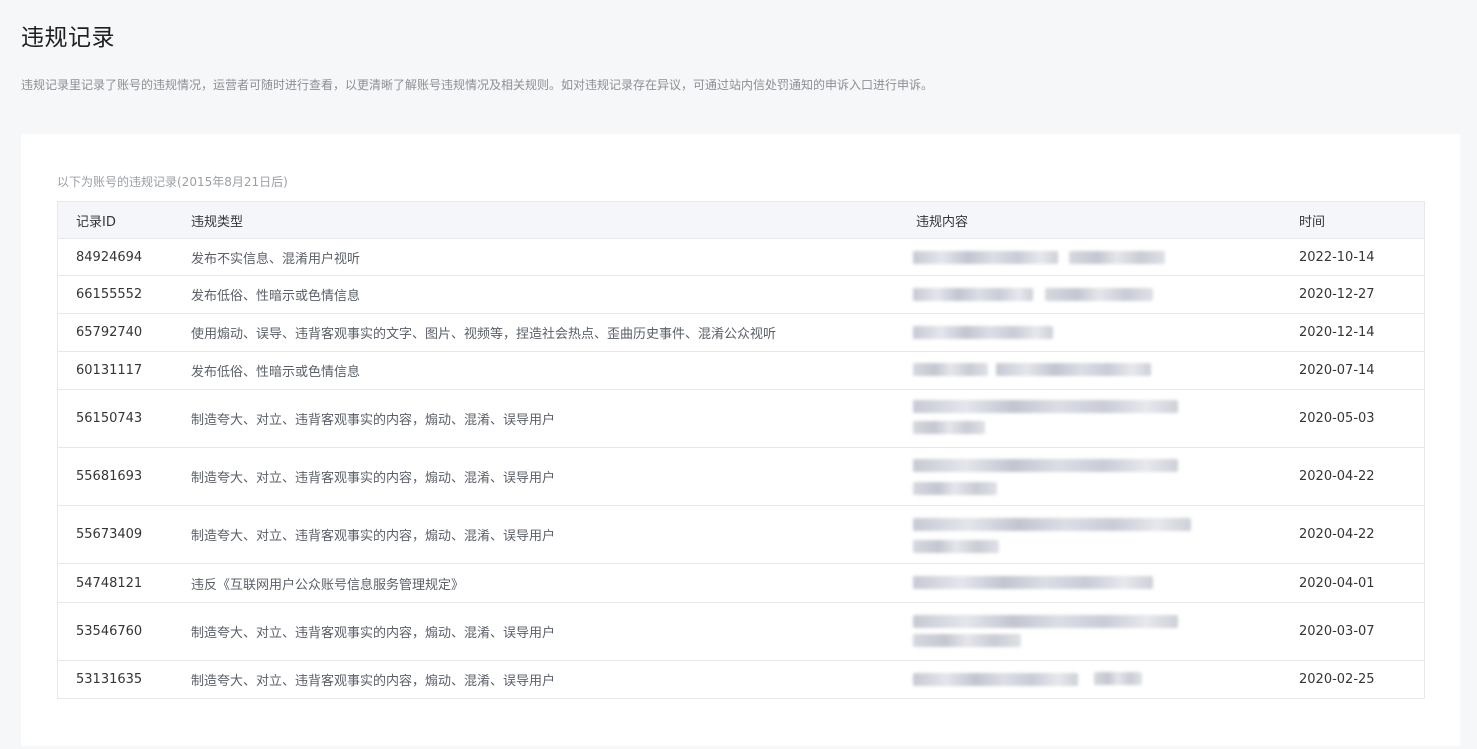 This screenshot has width=1477, height=749. What do you see at coordinates (124, 257) in the screenshot?
I see `record-id: 84924694` at bounding box center [124, 257].